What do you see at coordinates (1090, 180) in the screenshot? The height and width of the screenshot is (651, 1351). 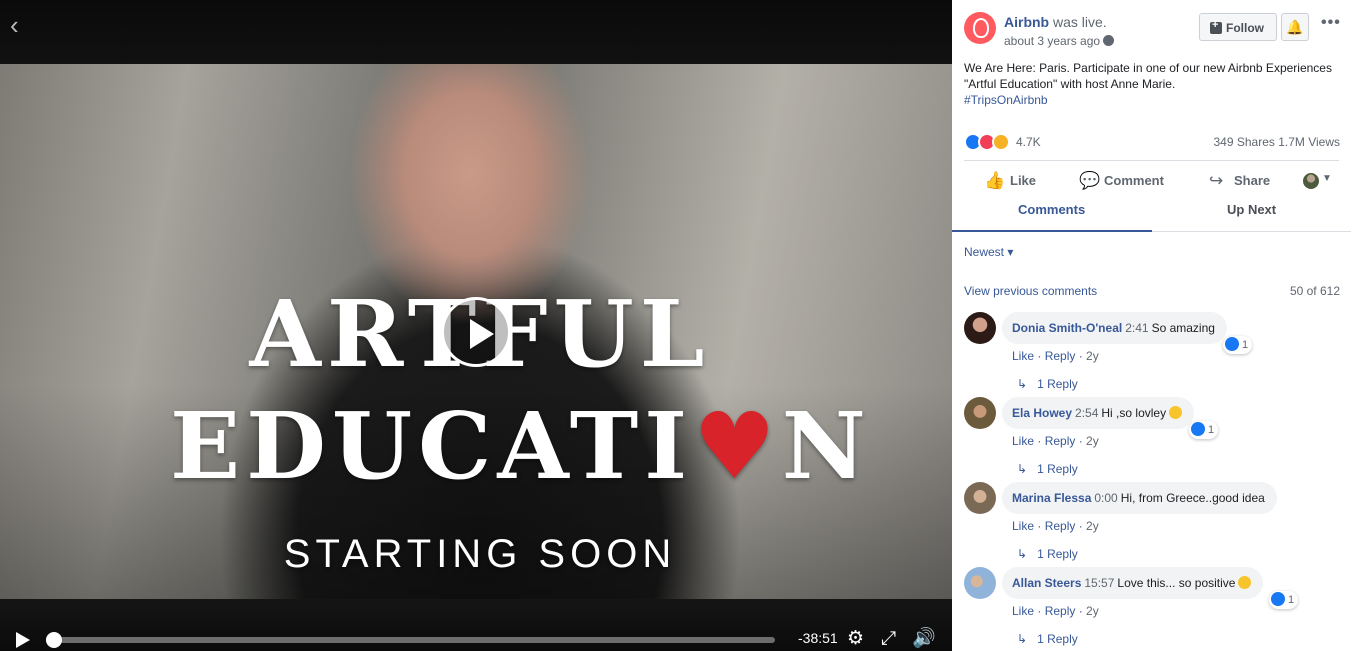 I see `comment-icon: 💬` at bounding box center [1090, 180].